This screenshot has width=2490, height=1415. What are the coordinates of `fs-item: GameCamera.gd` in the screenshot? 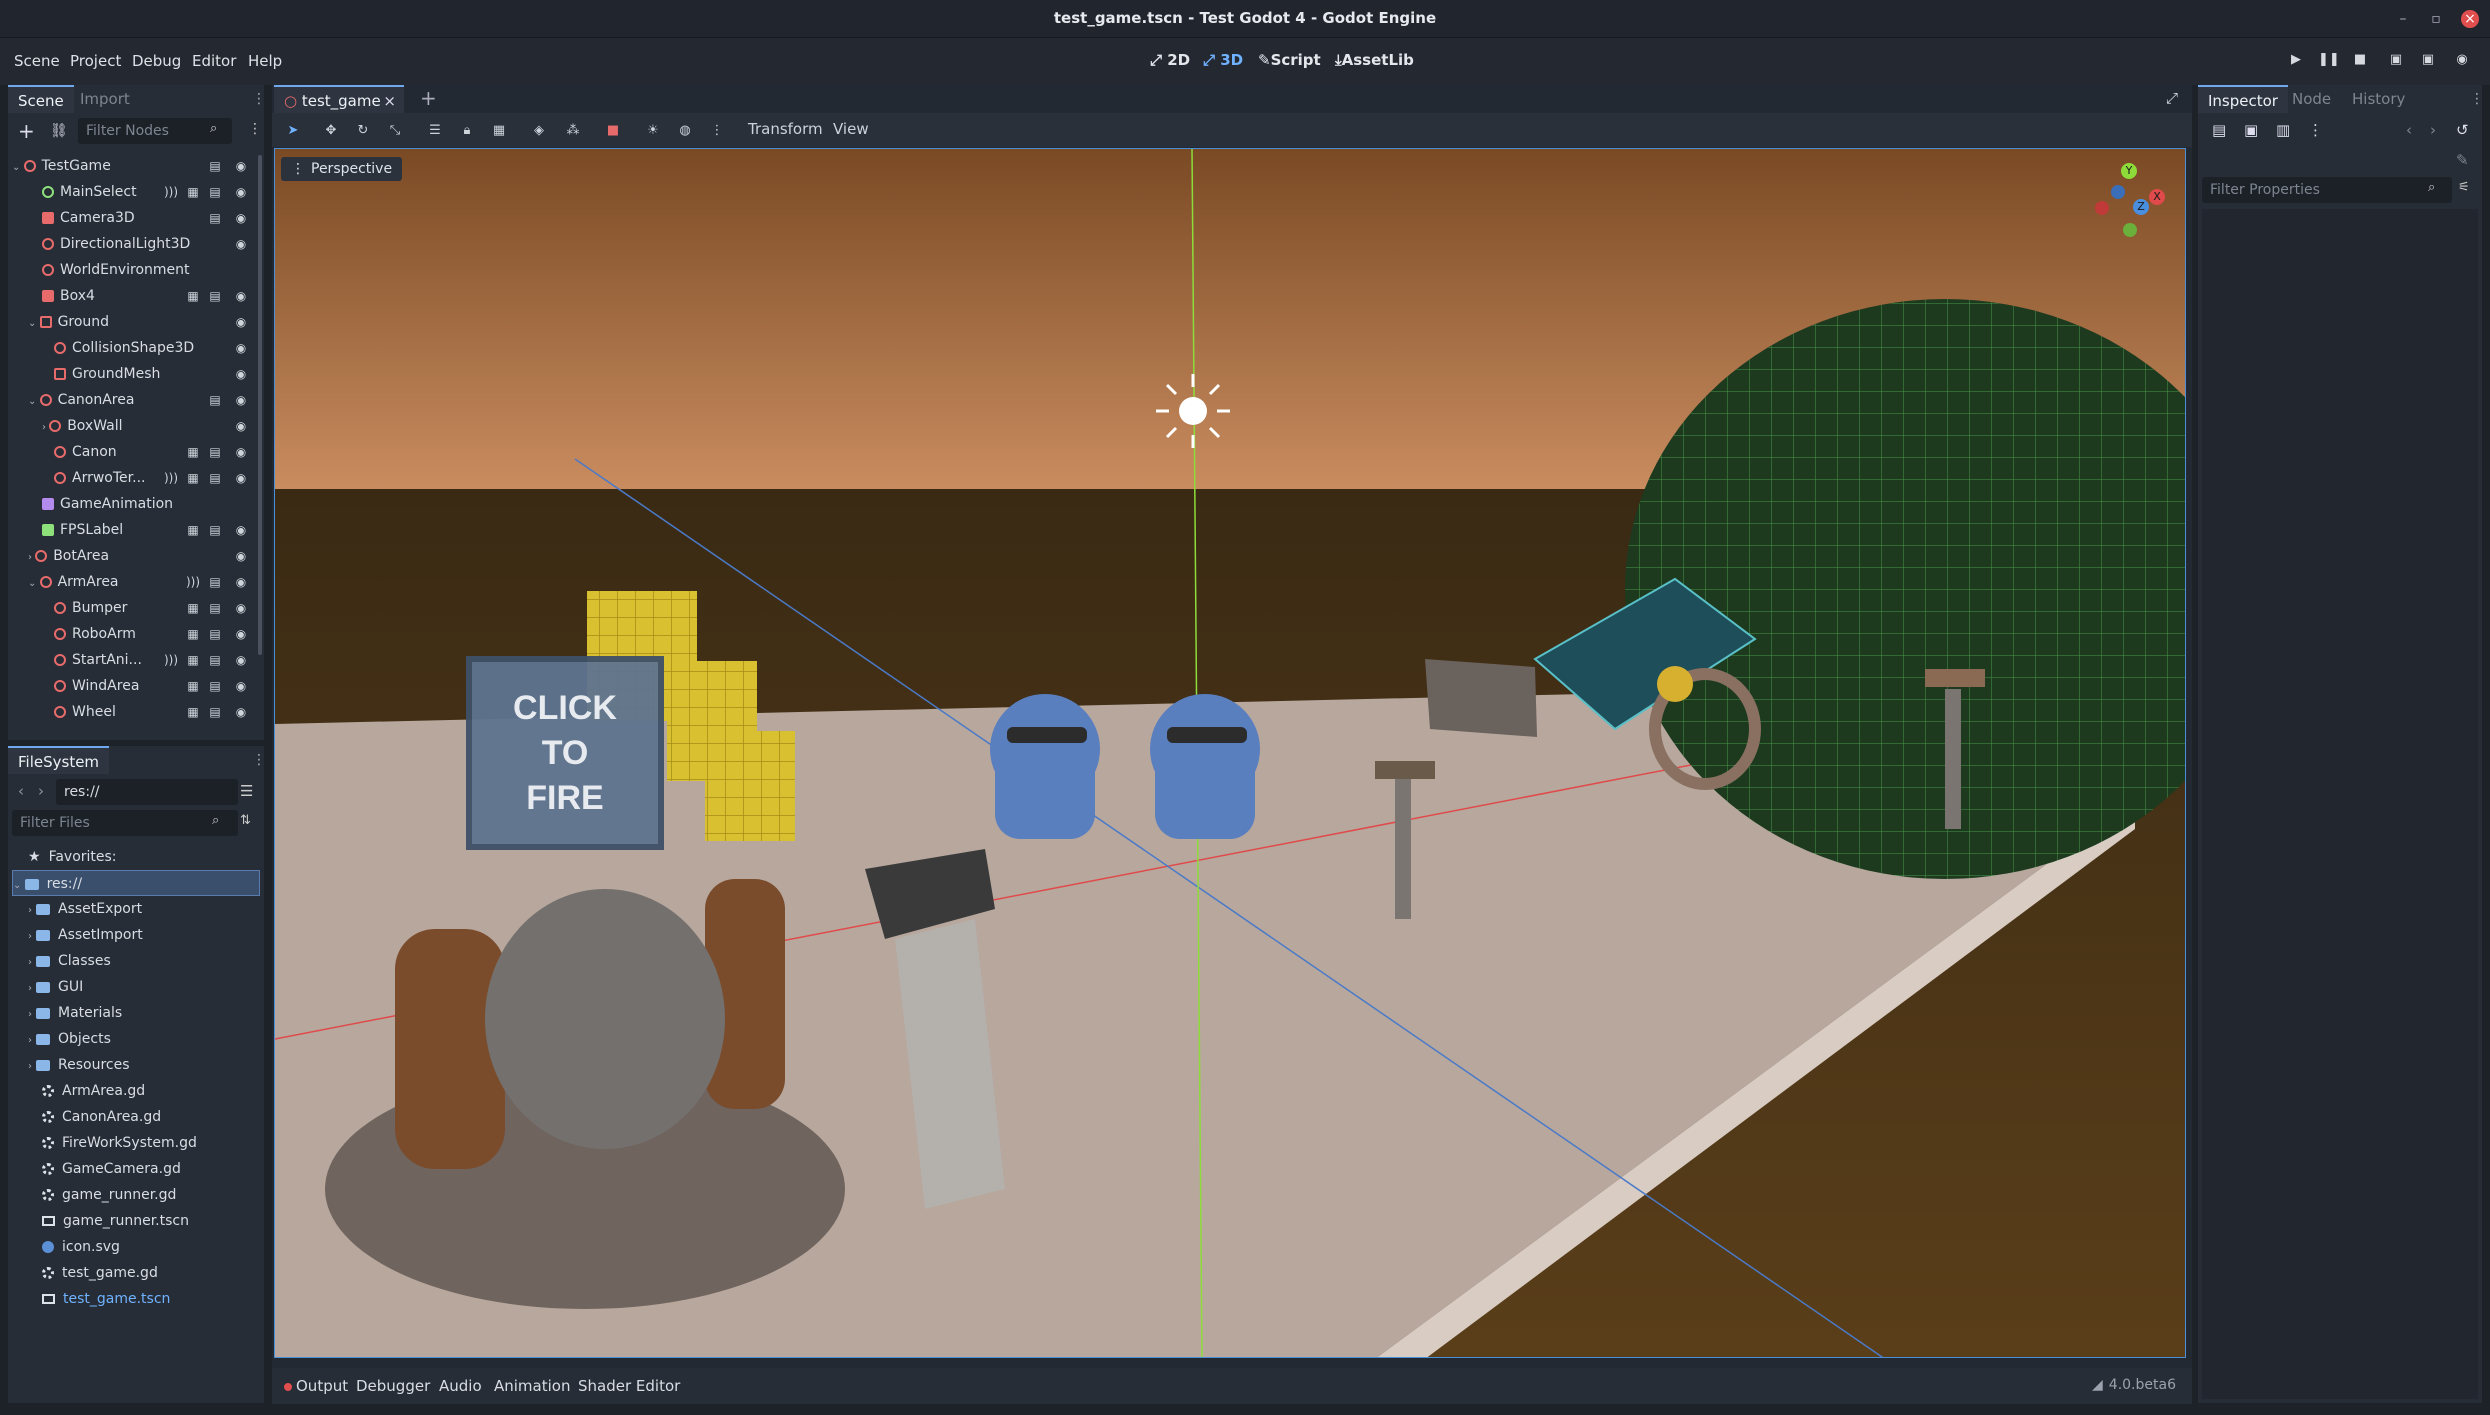 It's located at (153, 1169).